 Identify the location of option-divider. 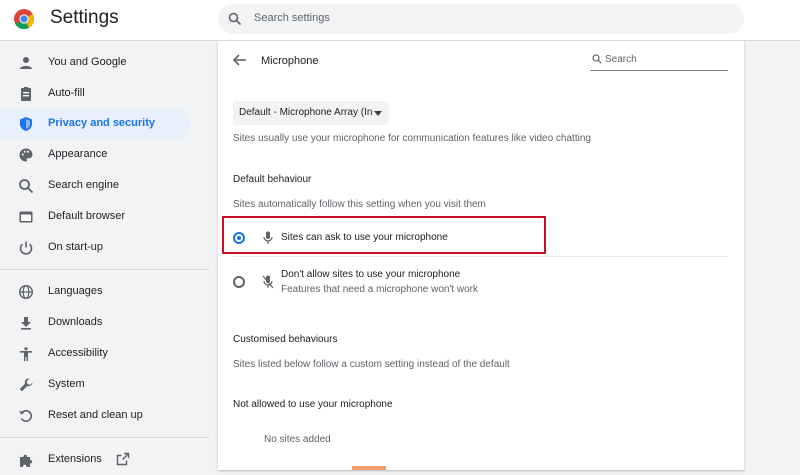
(480, 256).